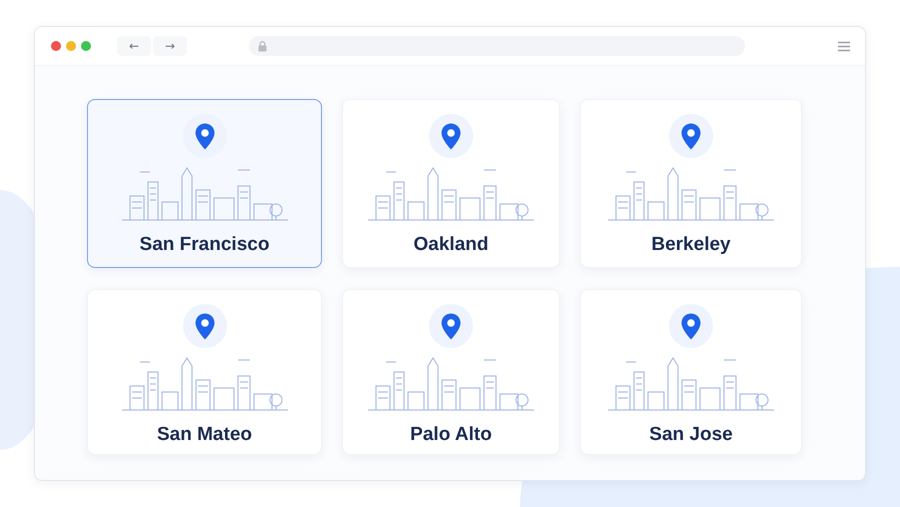 Image resolution: width=900 pixels, height=507 pixels. What do you see at coordinates (844, 46) in the screenshot?
I see `menu-icon` at bounding box center [844, 46].